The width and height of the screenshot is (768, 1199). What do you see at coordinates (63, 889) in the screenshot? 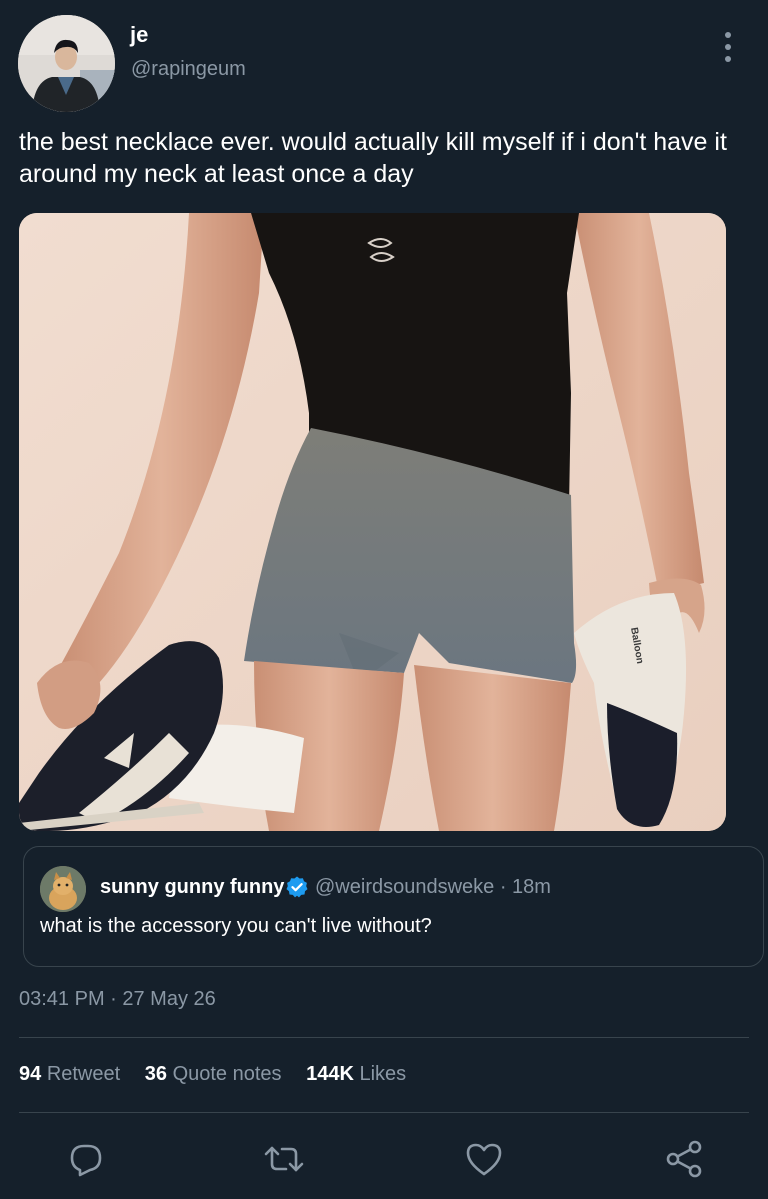
I see `quote-author-avatar` at bounding box center [63, 889].